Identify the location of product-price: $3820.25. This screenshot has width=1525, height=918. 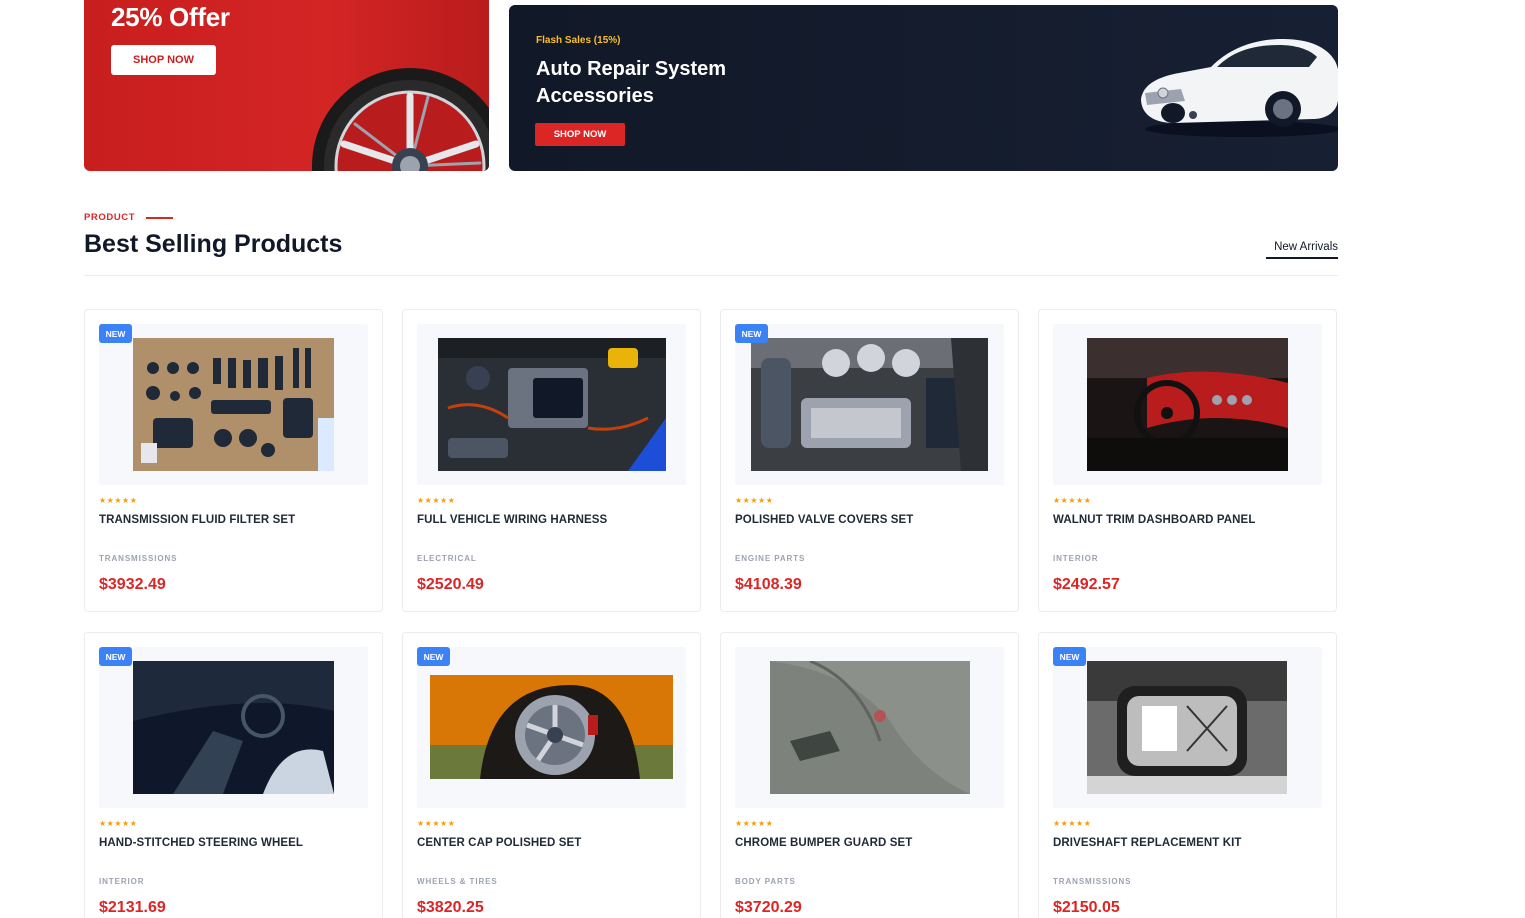
(450, 907).